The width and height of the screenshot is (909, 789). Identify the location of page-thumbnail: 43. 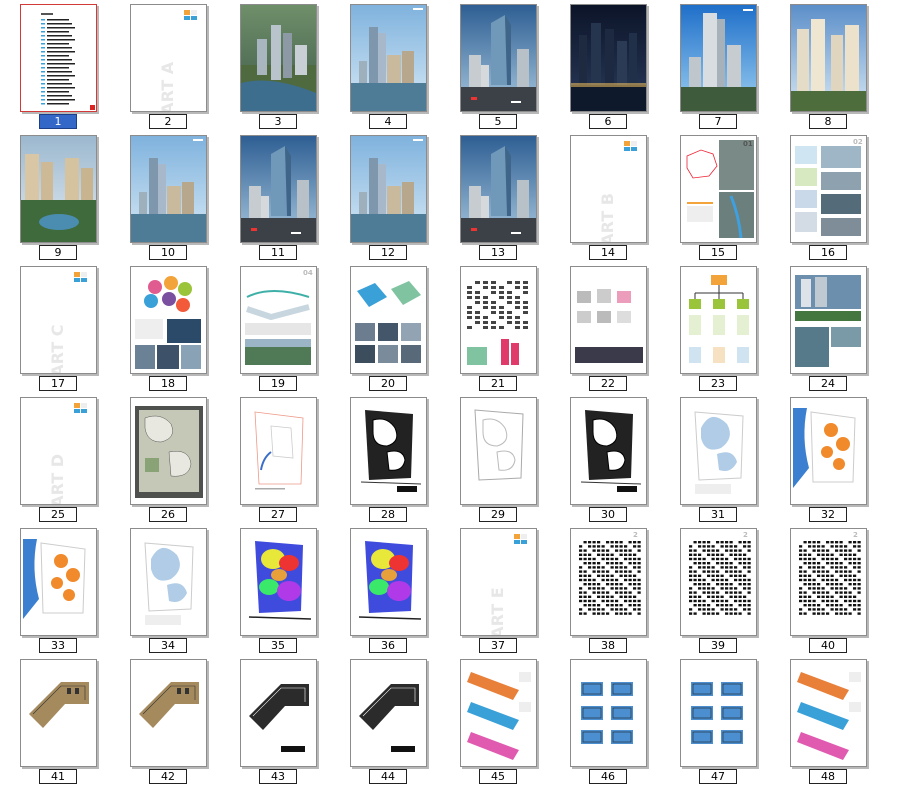
(276, 721).